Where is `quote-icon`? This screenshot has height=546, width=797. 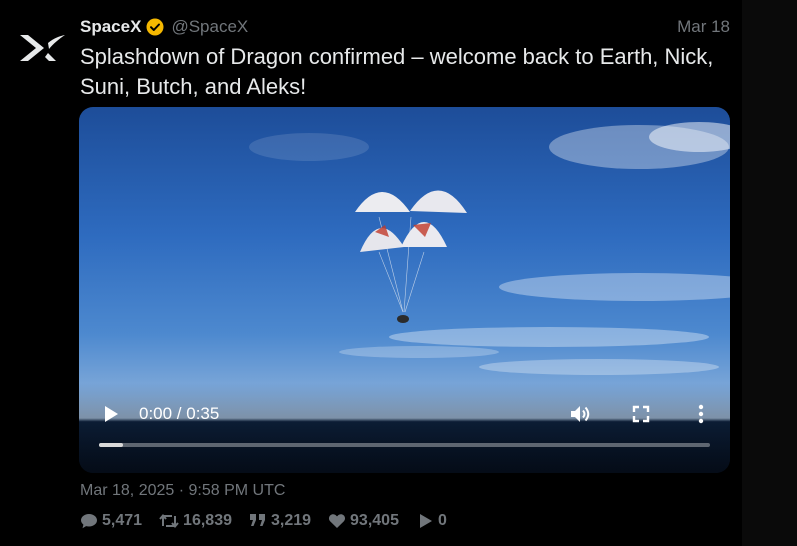 quote-icon is located at coordinates (257, 520).